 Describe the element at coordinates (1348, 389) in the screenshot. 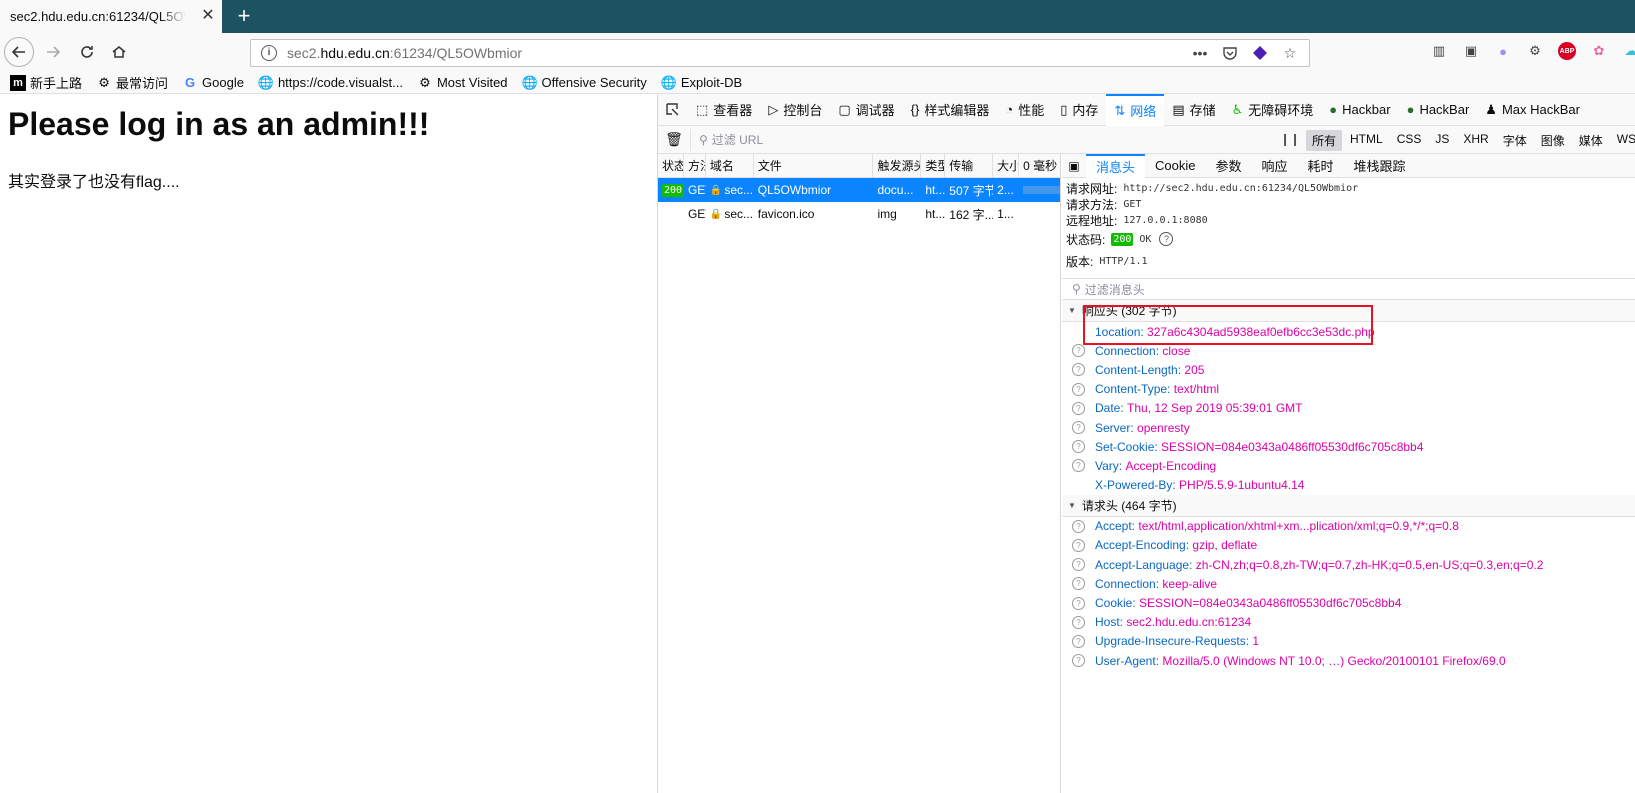

I see `header-row: ? Content-Type: text/html` at that location.